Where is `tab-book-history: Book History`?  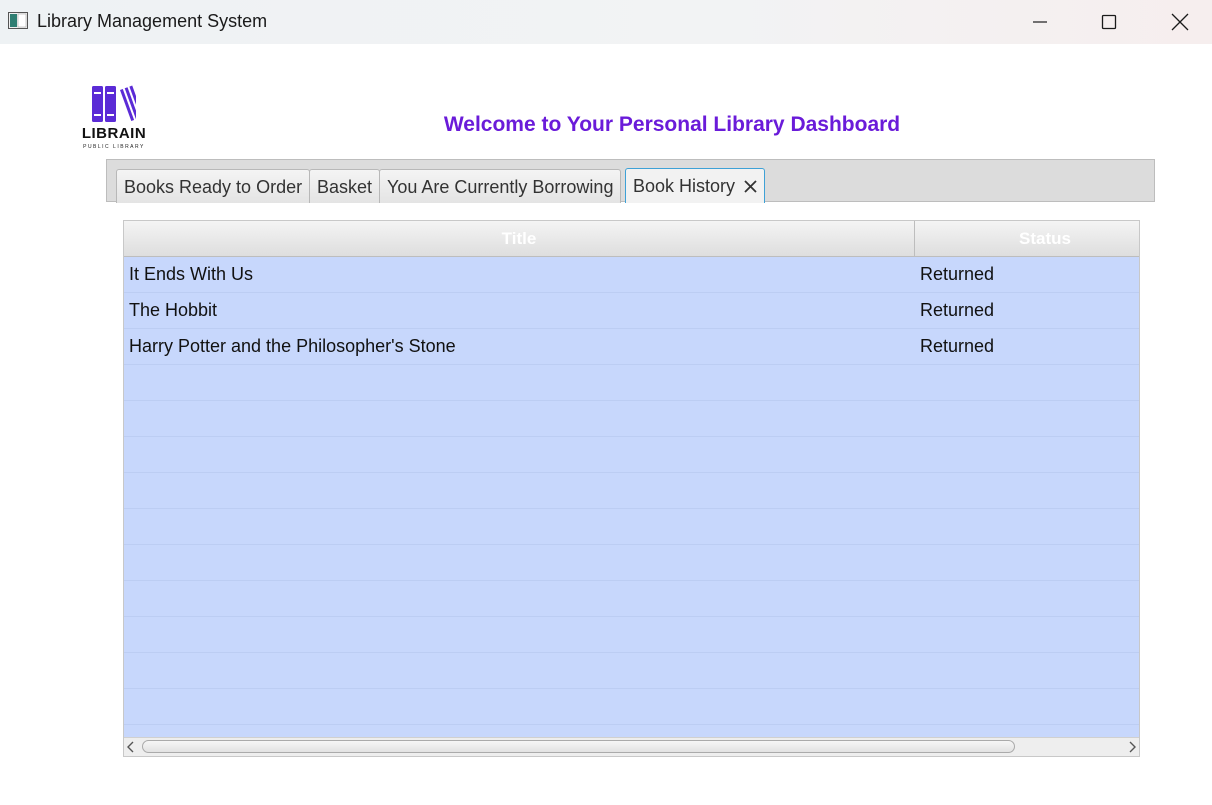 tab-book-history: Book History is located at coordinates (695, 186).